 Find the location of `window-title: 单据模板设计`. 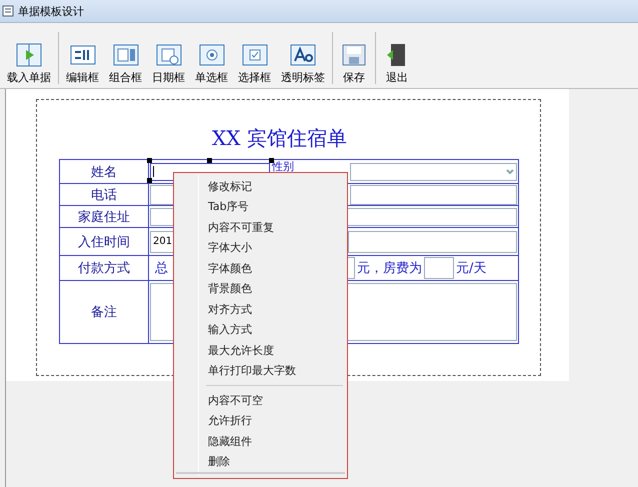

window-title: 单据模板设计 is located at coordinates (51, 11).